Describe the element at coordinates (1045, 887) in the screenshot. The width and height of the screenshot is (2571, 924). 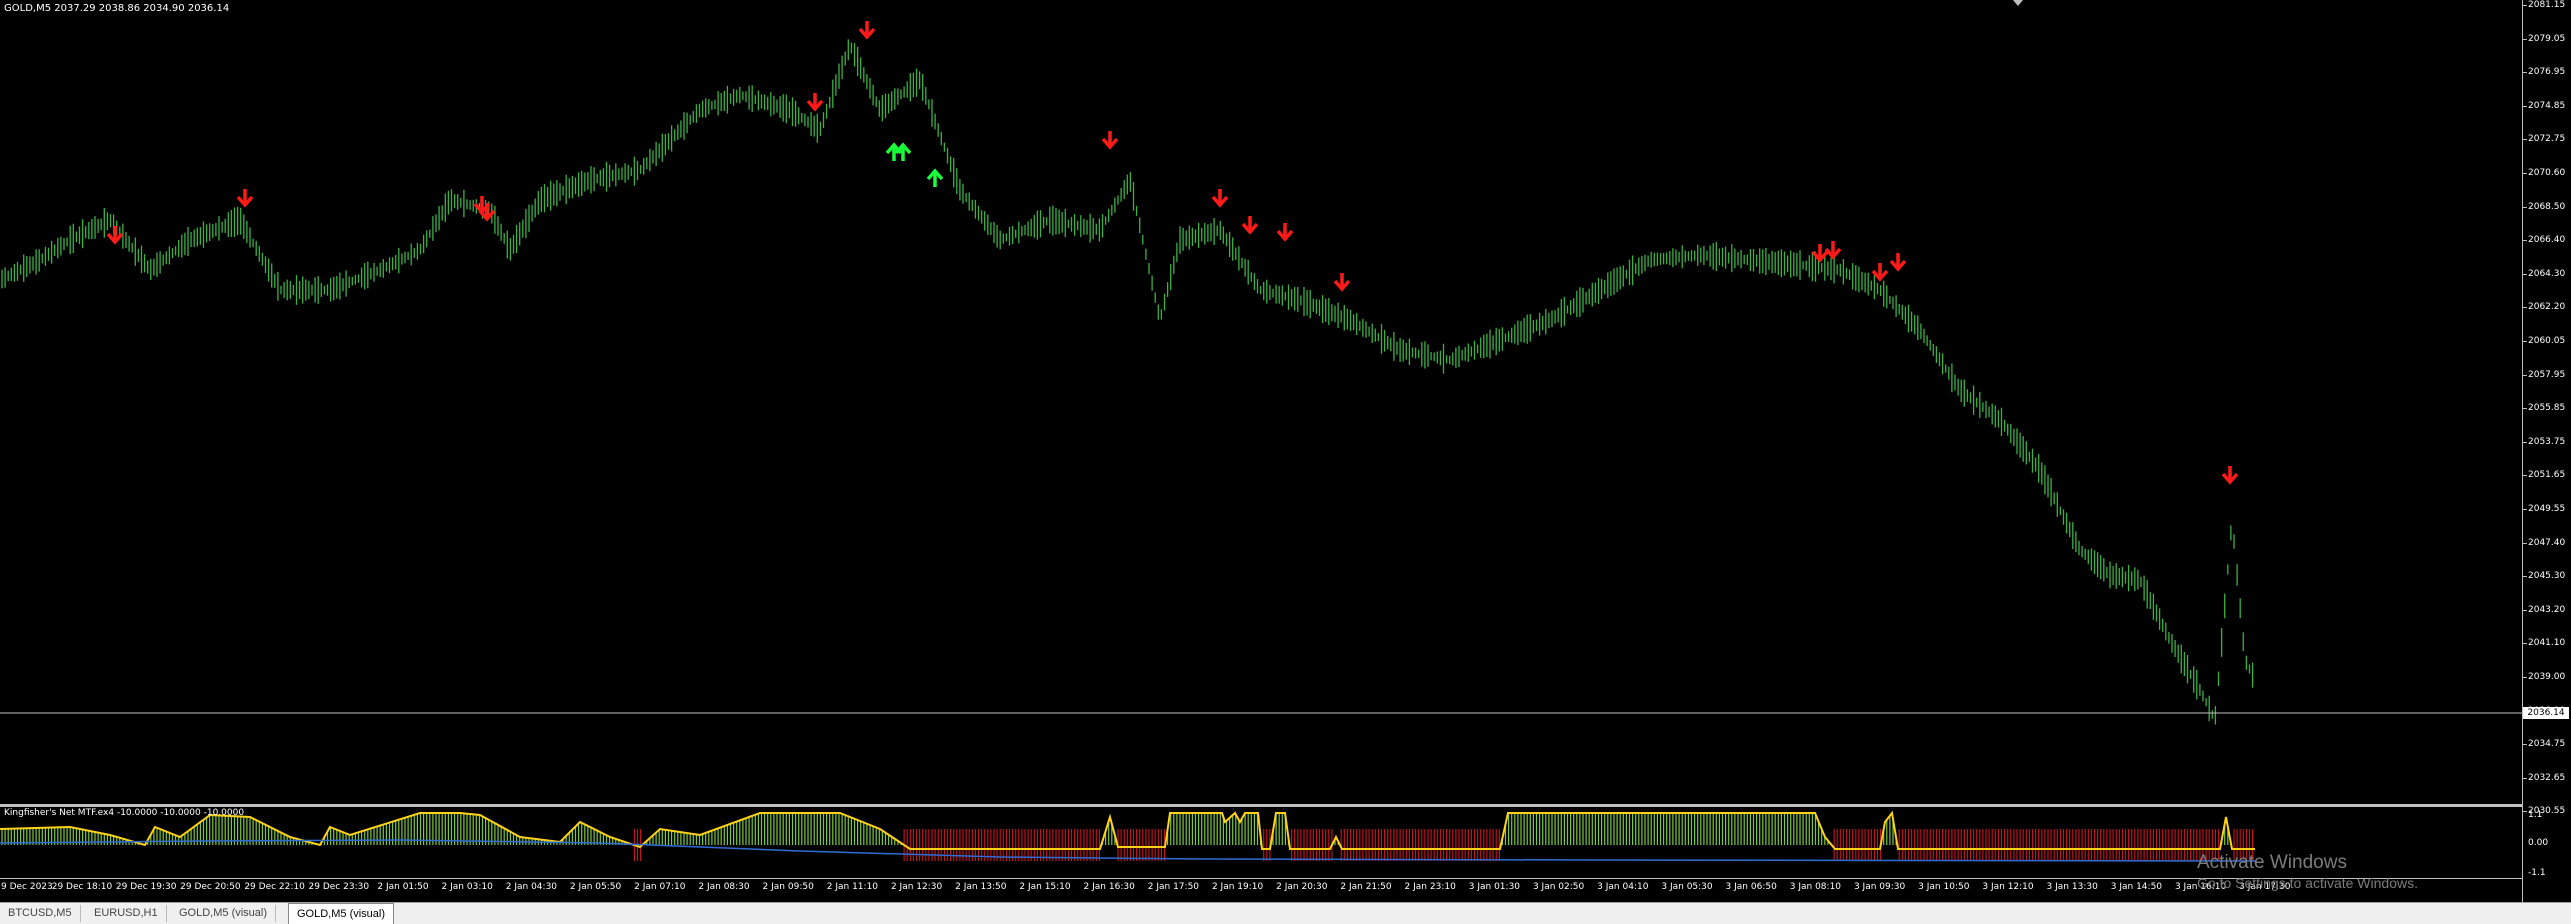
I see `time-axis-label: 2 Jan 15:10` at that location.